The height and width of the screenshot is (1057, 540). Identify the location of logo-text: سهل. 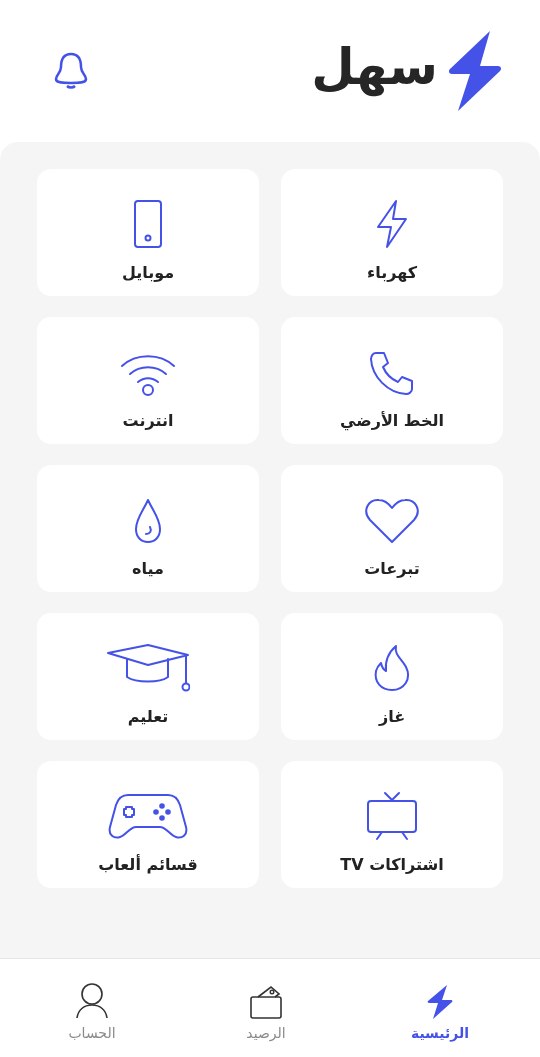
(374, 70).